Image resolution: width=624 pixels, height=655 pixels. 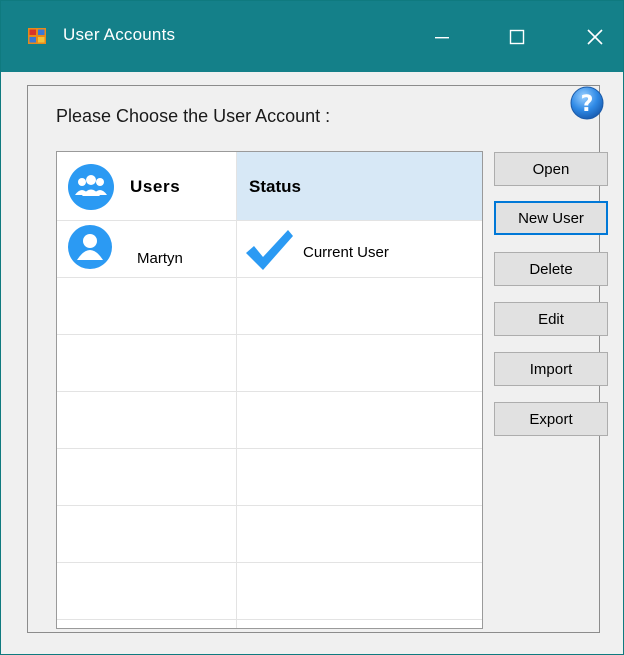 I want to click on column-separator, so click(x=236, y=390).